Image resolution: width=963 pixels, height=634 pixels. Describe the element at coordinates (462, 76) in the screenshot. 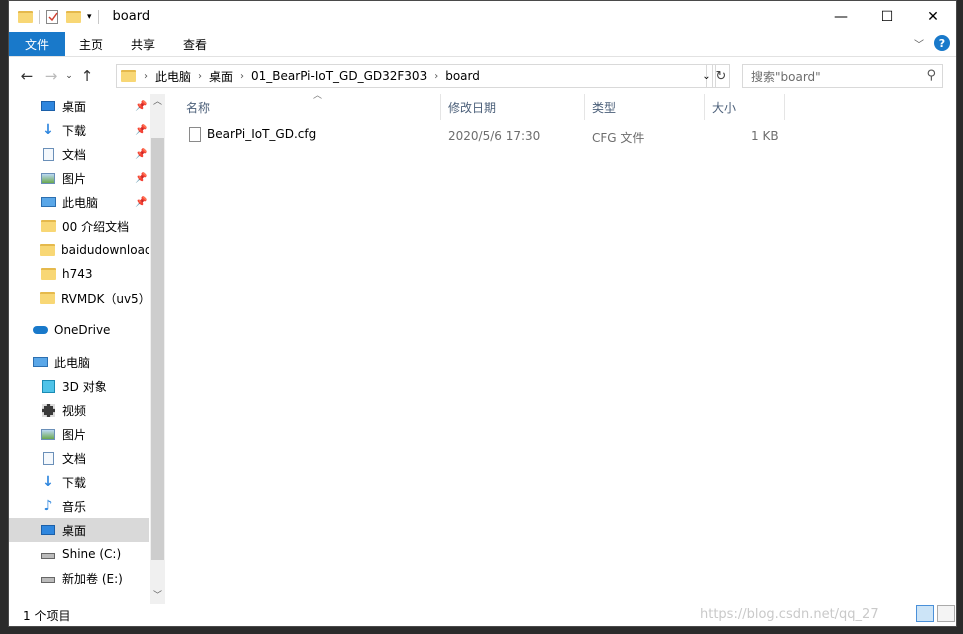

I see `breadcrumb-board: board` at that location.